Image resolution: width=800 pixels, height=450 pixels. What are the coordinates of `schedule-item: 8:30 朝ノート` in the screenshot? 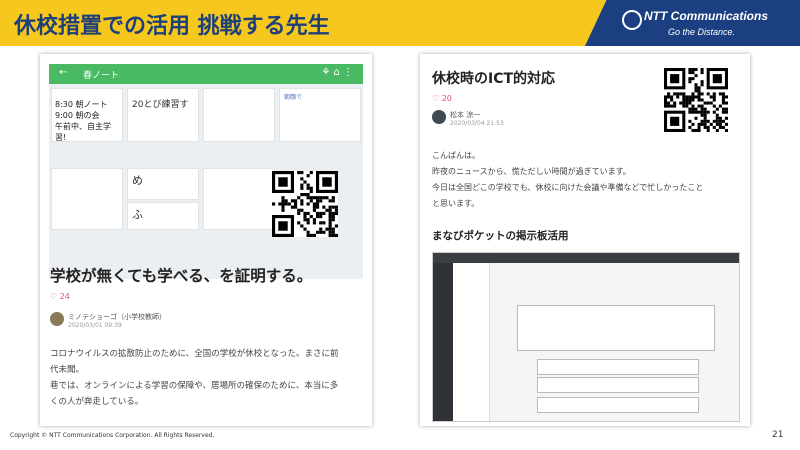 It's located at (81, 104).